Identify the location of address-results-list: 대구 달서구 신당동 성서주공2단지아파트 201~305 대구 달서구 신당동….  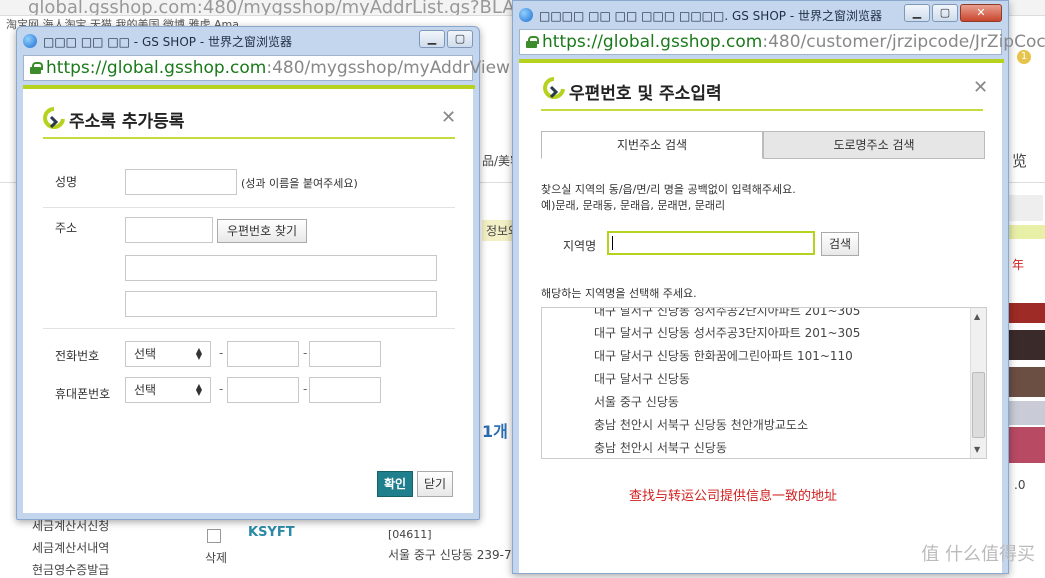
(764, 383).